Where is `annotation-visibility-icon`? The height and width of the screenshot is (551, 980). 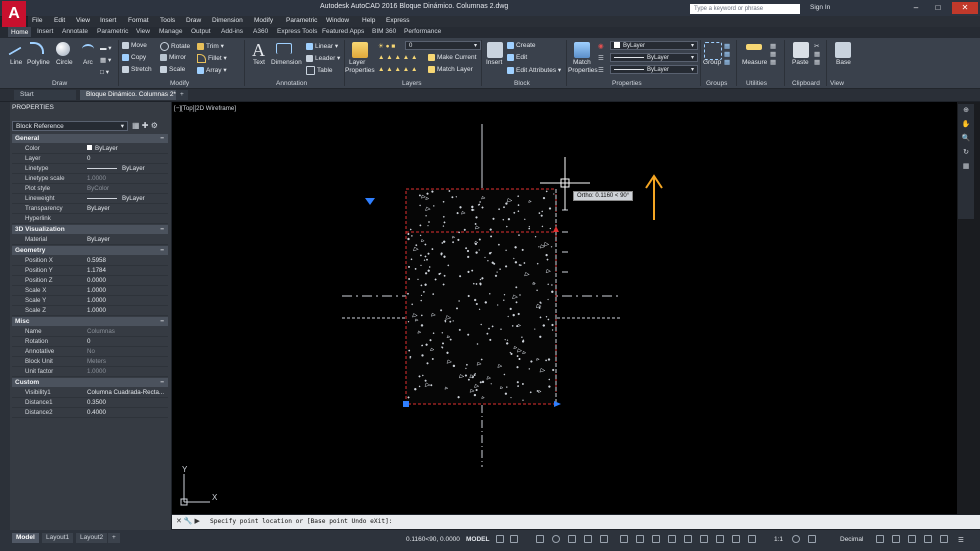
annotation-visibility-icon is located at coordinates (736, 539).